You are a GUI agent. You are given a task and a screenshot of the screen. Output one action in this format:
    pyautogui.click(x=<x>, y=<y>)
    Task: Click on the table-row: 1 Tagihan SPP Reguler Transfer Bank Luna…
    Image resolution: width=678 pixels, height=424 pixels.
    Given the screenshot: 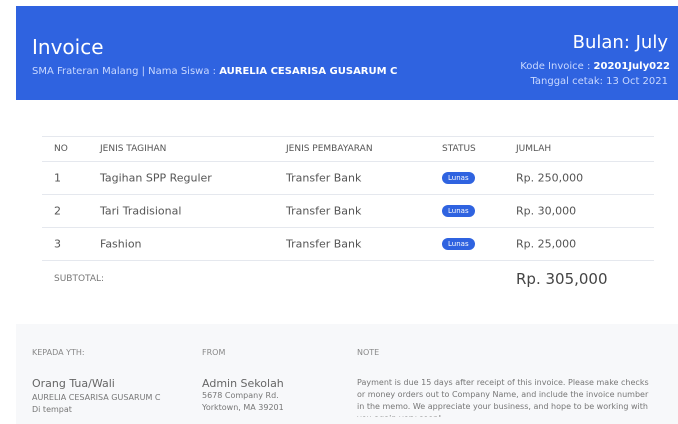 What is the action you would take?
    pyautogui.click(x=348, y=178)
    